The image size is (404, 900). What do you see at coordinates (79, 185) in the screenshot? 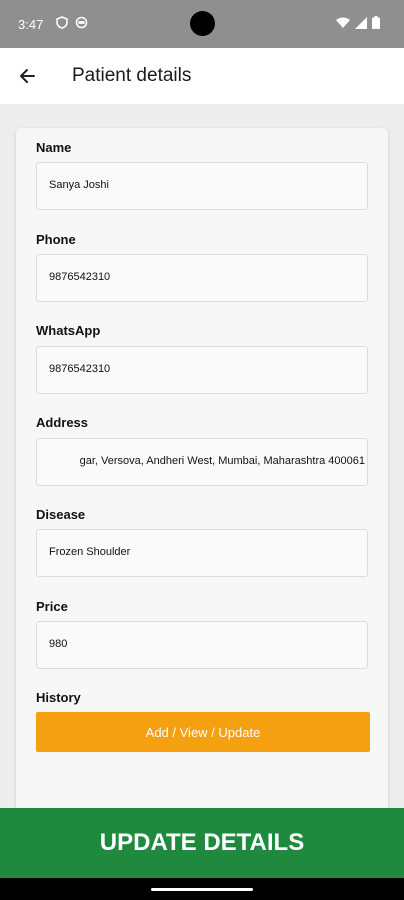
I see `name-value: Sanya Joshi` at bounding box center [79, 185].